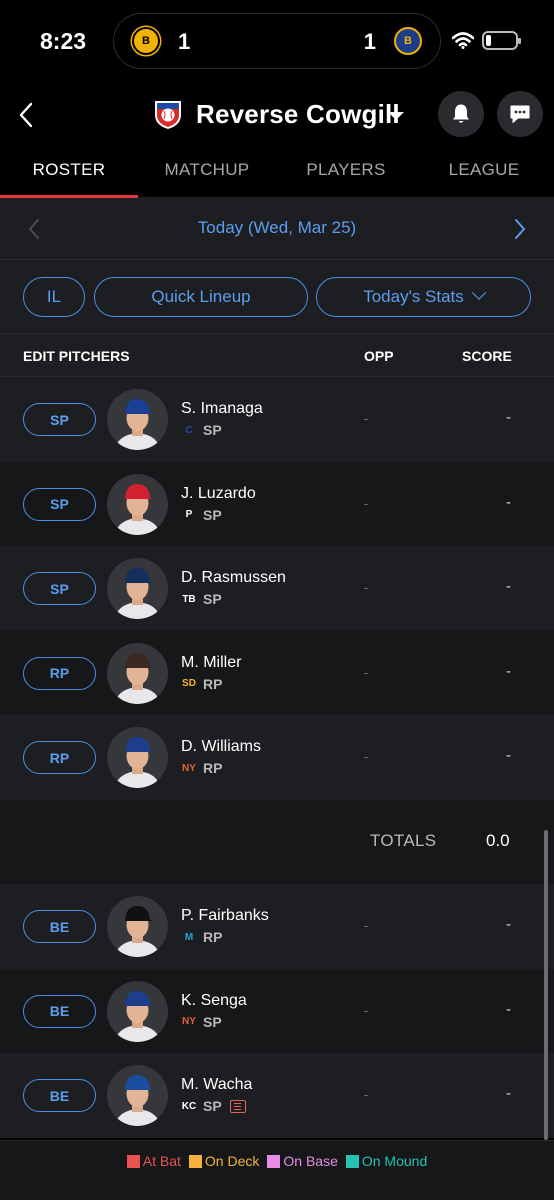 The image size is (554, 1200). I want to click on player-info: NY RP, so click(201, 768).